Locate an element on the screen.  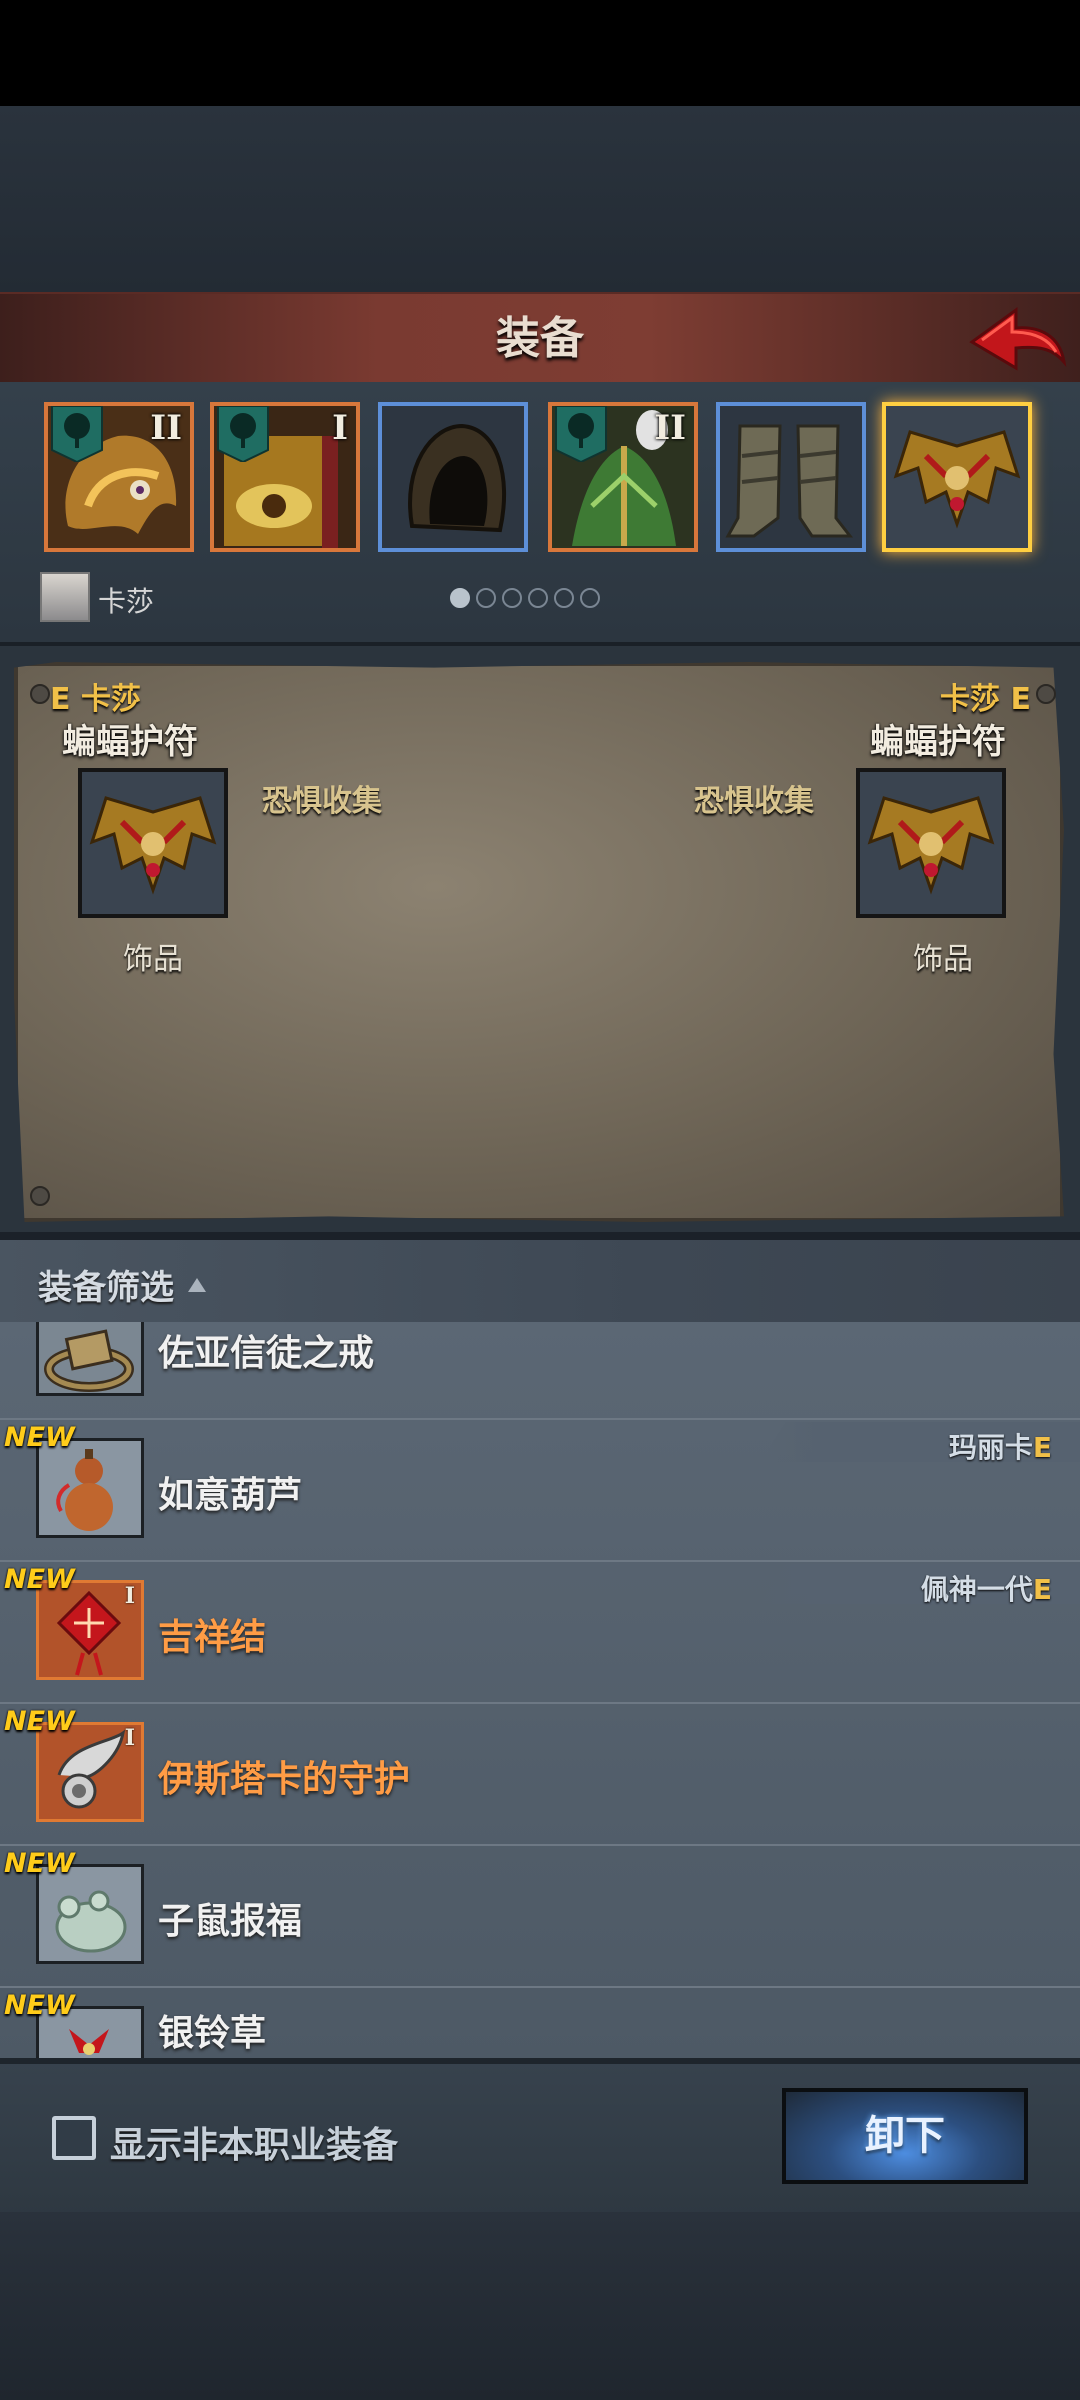
item-name: 吉祥结 is located at coordinates (212, 1637).